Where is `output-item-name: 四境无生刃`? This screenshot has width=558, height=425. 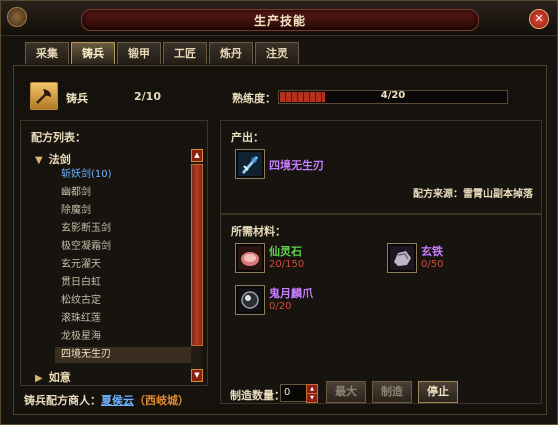 output-item-name: 四境无生刃 is located at coordinates (296, 165).